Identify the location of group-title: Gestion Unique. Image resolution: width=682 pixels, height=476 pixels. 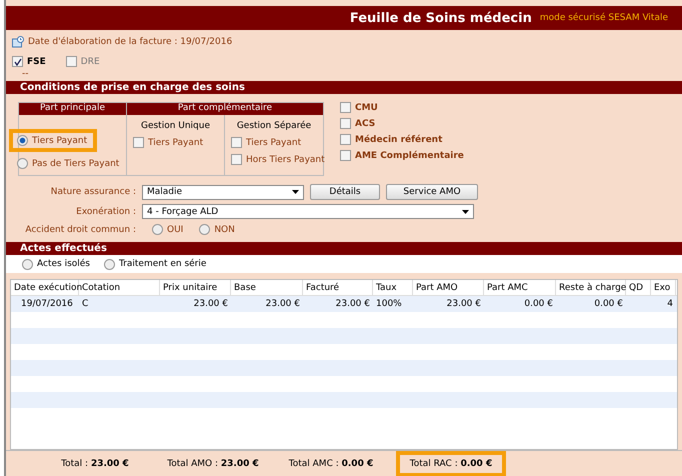
(176, 126).